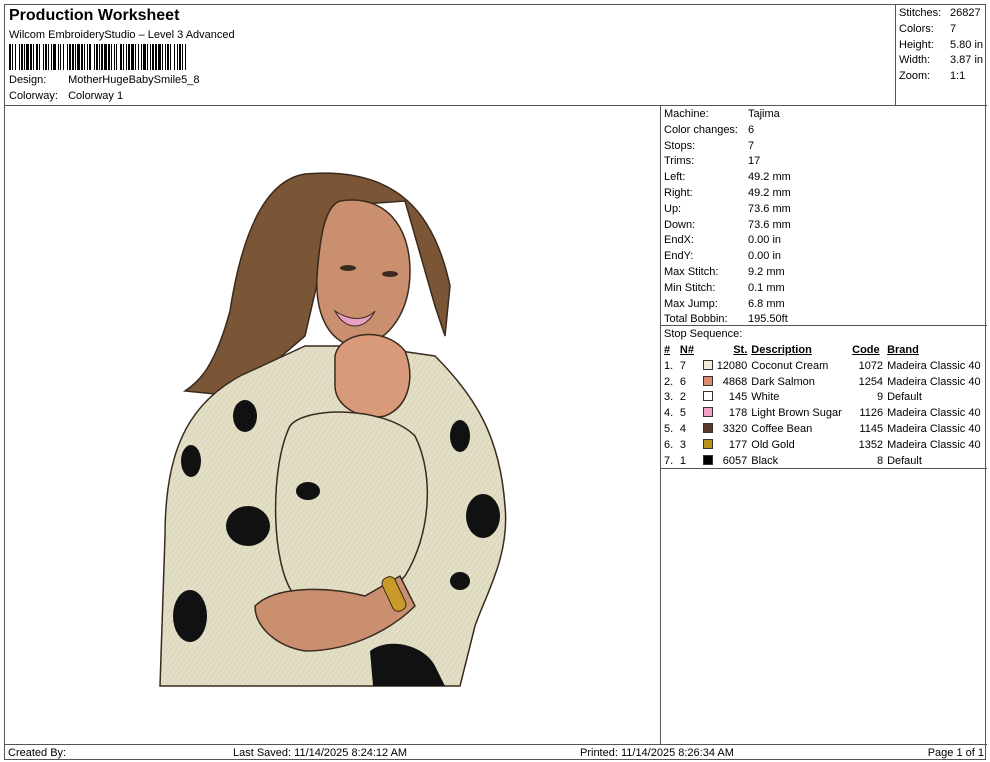 The width and height of the screenshot is (990, 762). Describe the element at coordinates (781, 350) in the screenshot. I see `col-description: Description` at that location.